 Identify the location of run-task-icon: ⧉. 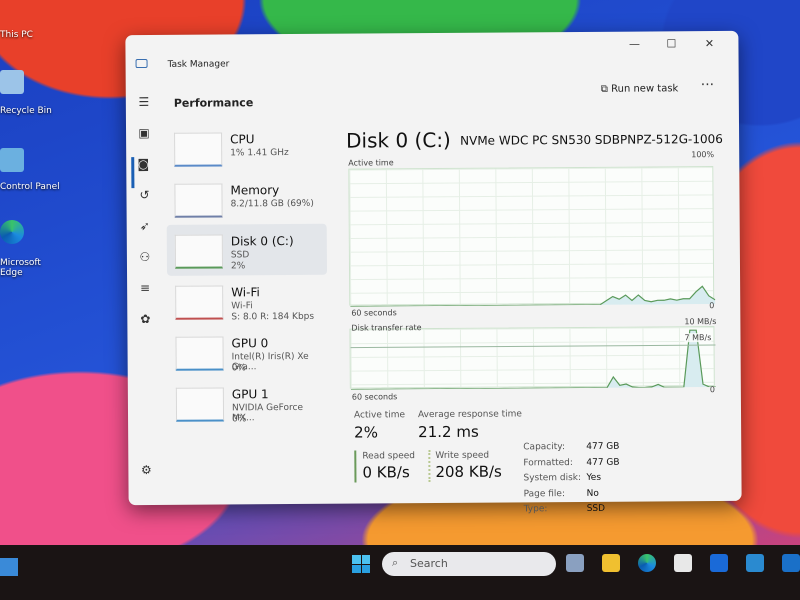
(606, 89).